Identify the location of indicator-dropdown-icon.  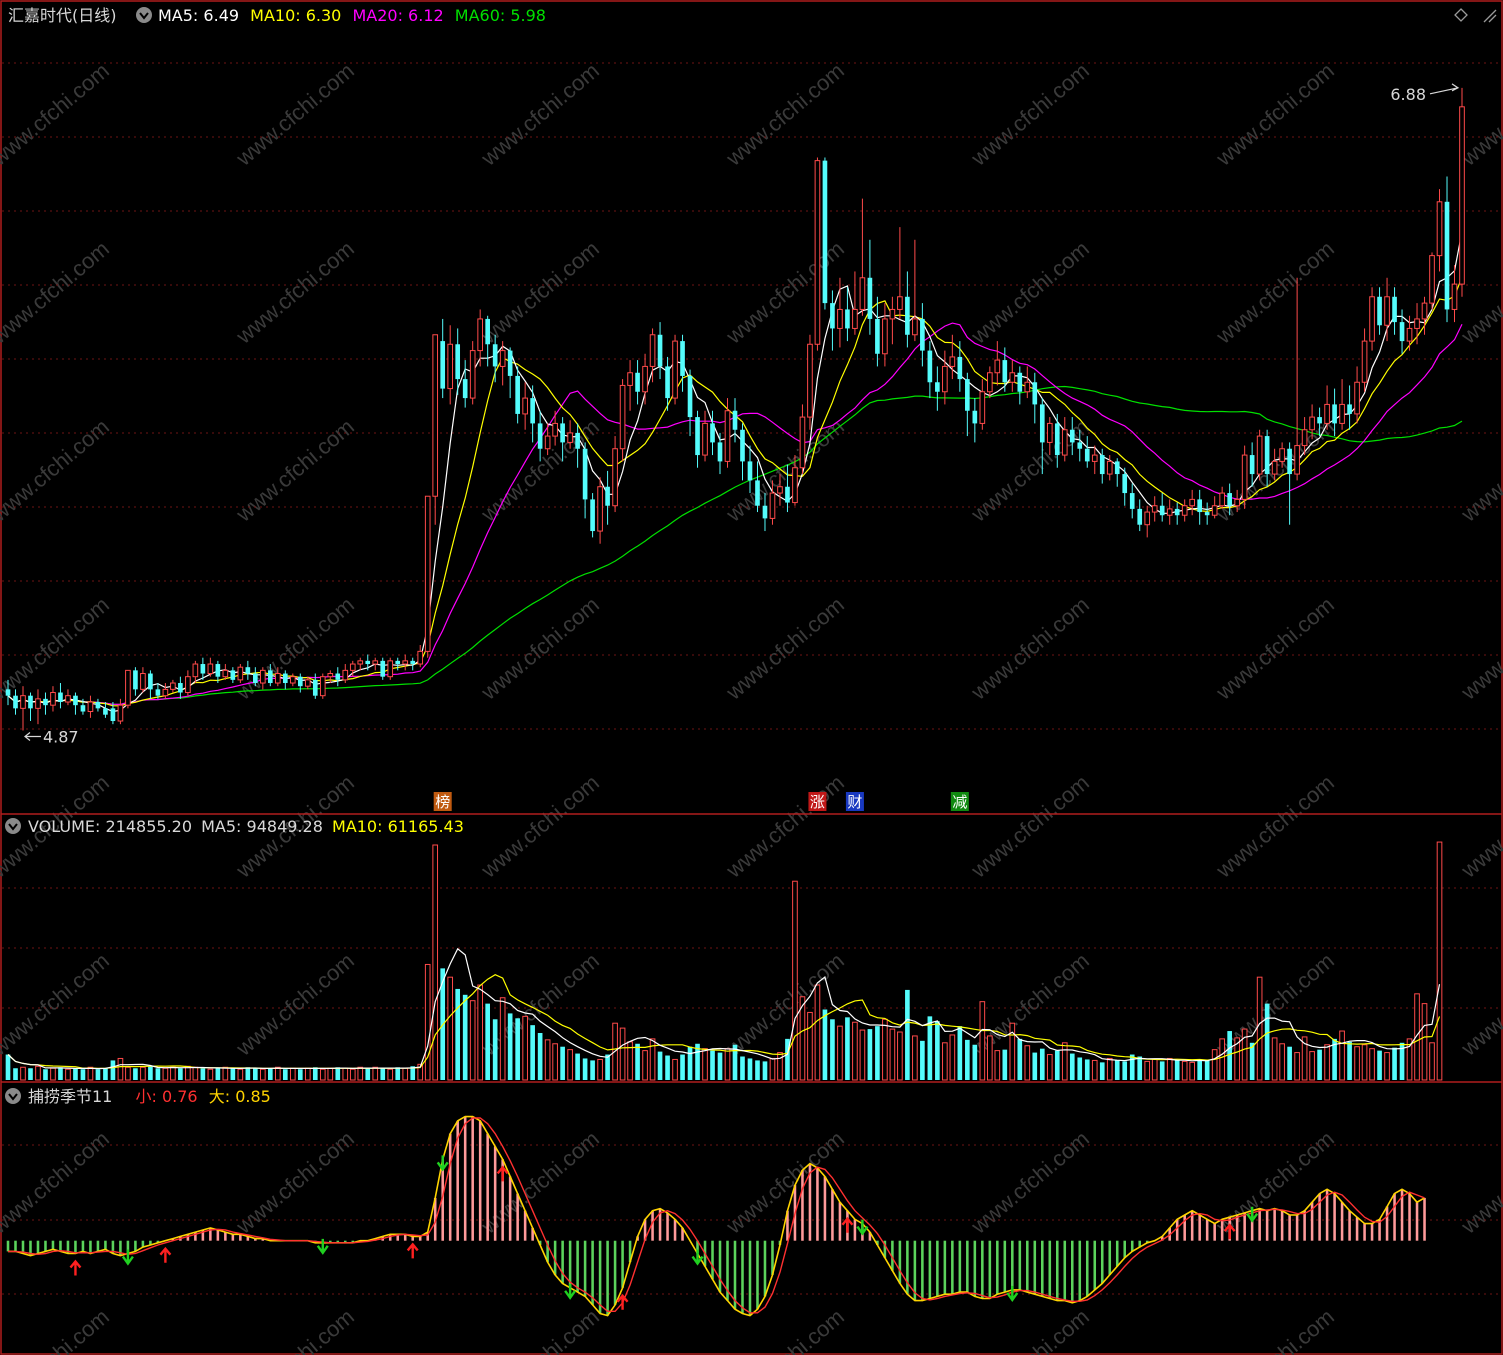
(13, 1096).